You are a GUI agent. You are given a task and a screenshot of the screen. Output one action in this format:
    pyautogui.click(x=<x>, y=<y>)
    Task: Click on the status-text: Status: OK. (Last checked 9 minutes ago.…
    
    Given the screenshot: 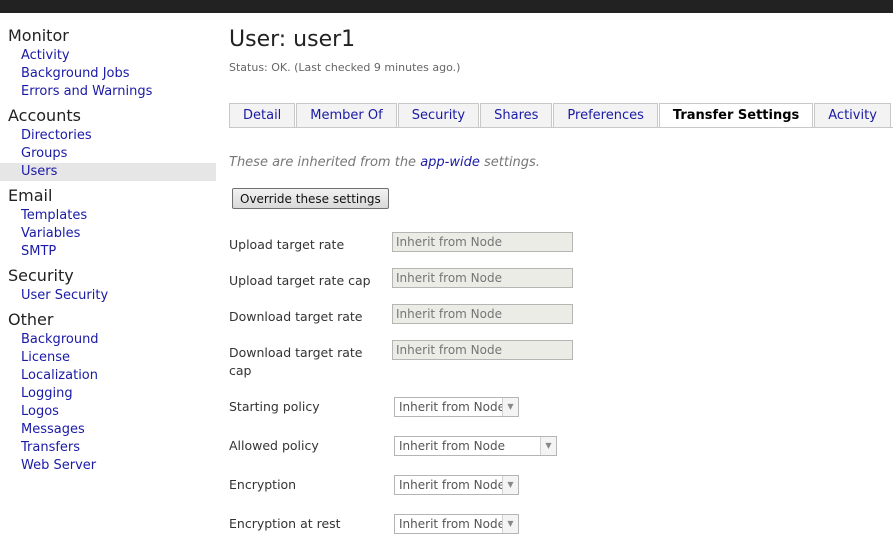 What is the action you would take?
    pyautogui.click(x=345, y=67)
    